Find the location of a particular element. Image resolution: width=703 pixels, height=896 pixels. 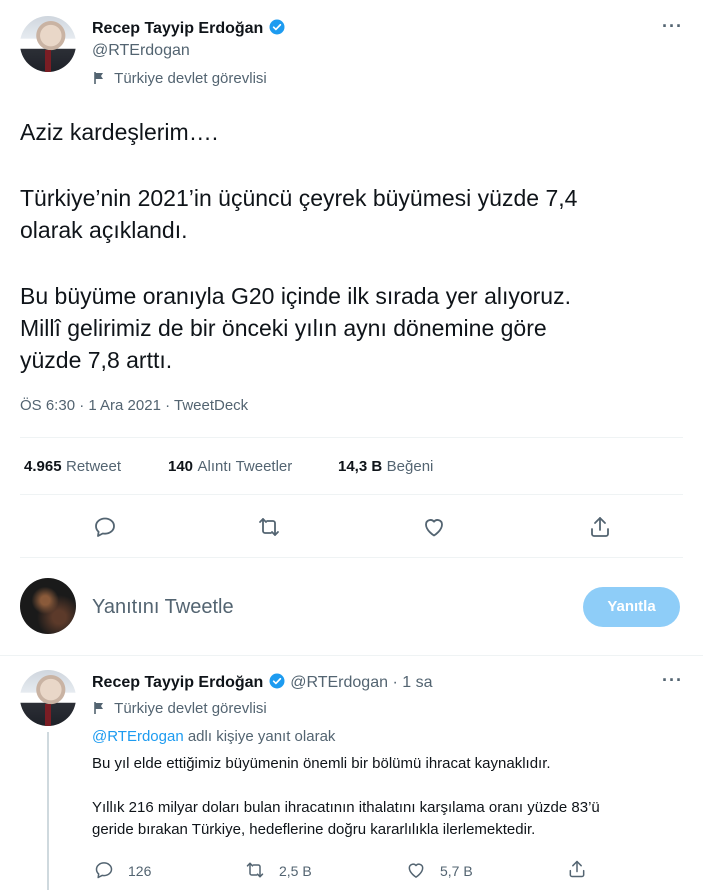

like-count: 5,7 B is located at coordinates (456, 871).